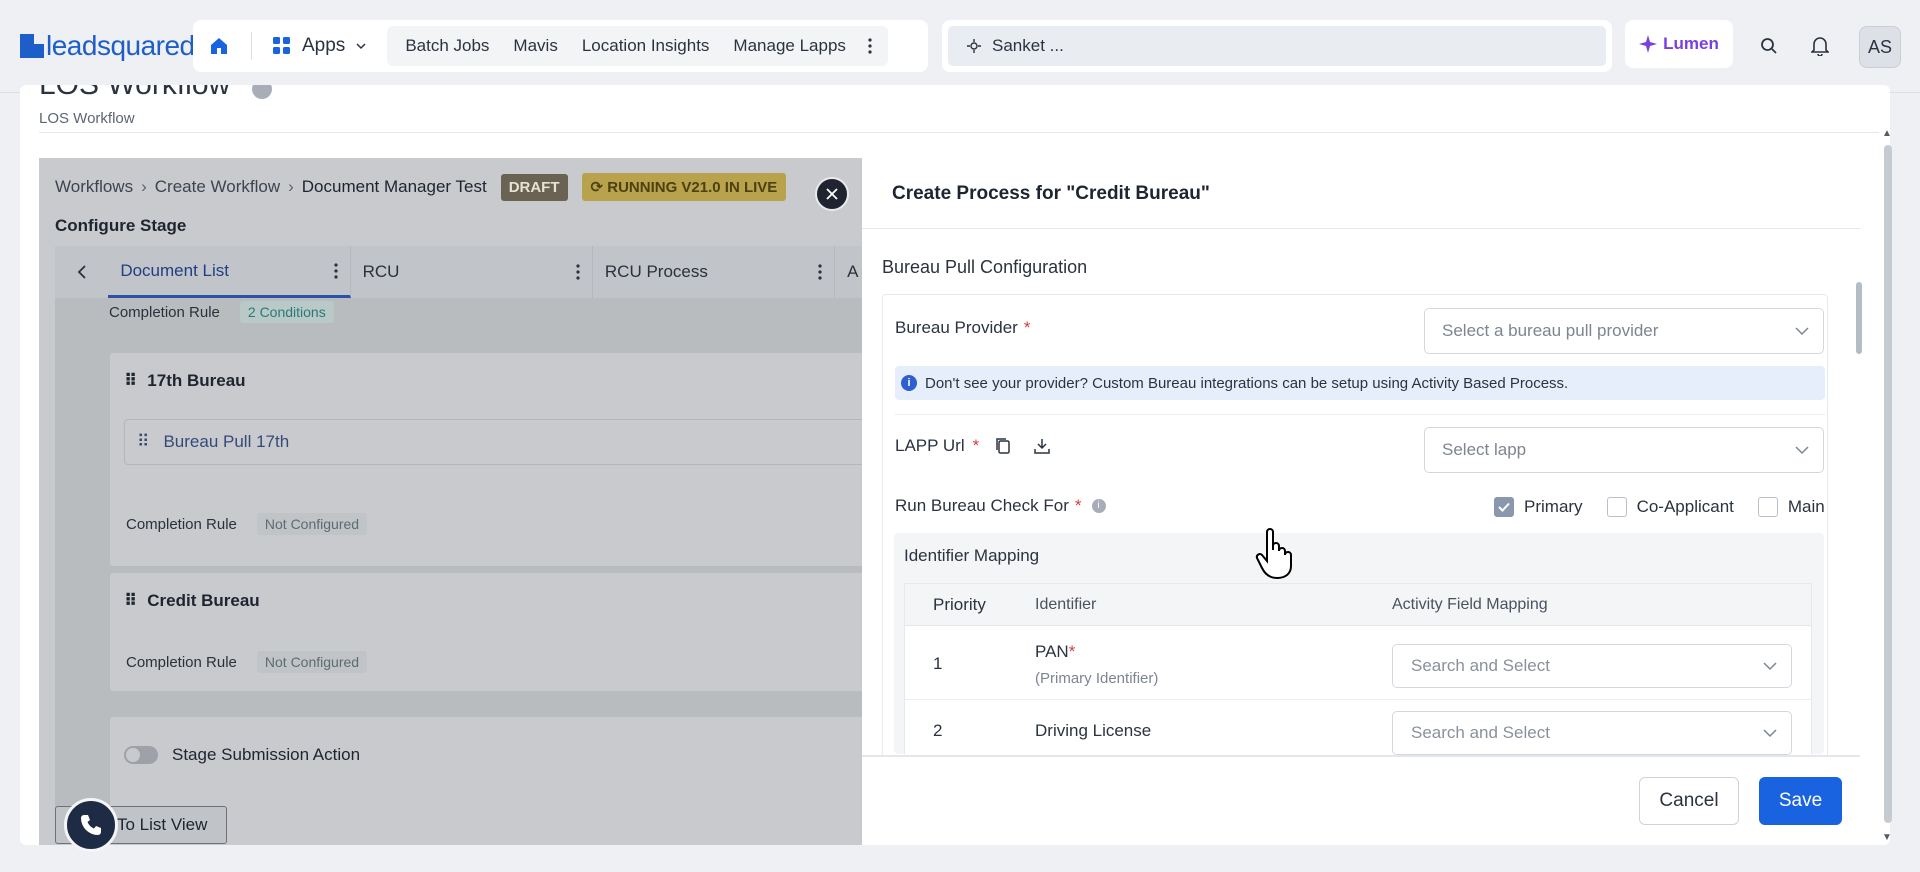 The height and width of the screenshot is (872, 1920). I want to click on notifications-button, so click(1820, 46).